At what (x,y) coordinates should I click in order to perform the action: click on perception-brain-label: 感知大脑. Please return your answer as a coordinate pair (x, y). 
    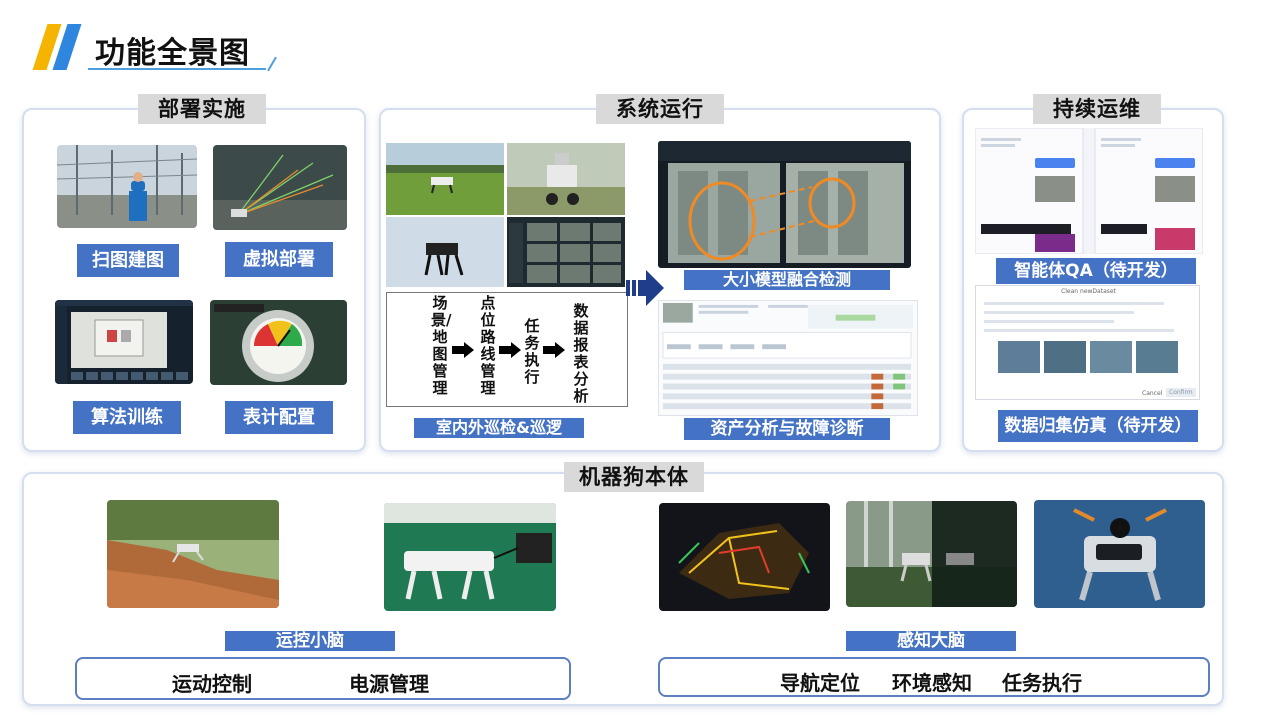
    Looking at the image, I should click on (931, 641).